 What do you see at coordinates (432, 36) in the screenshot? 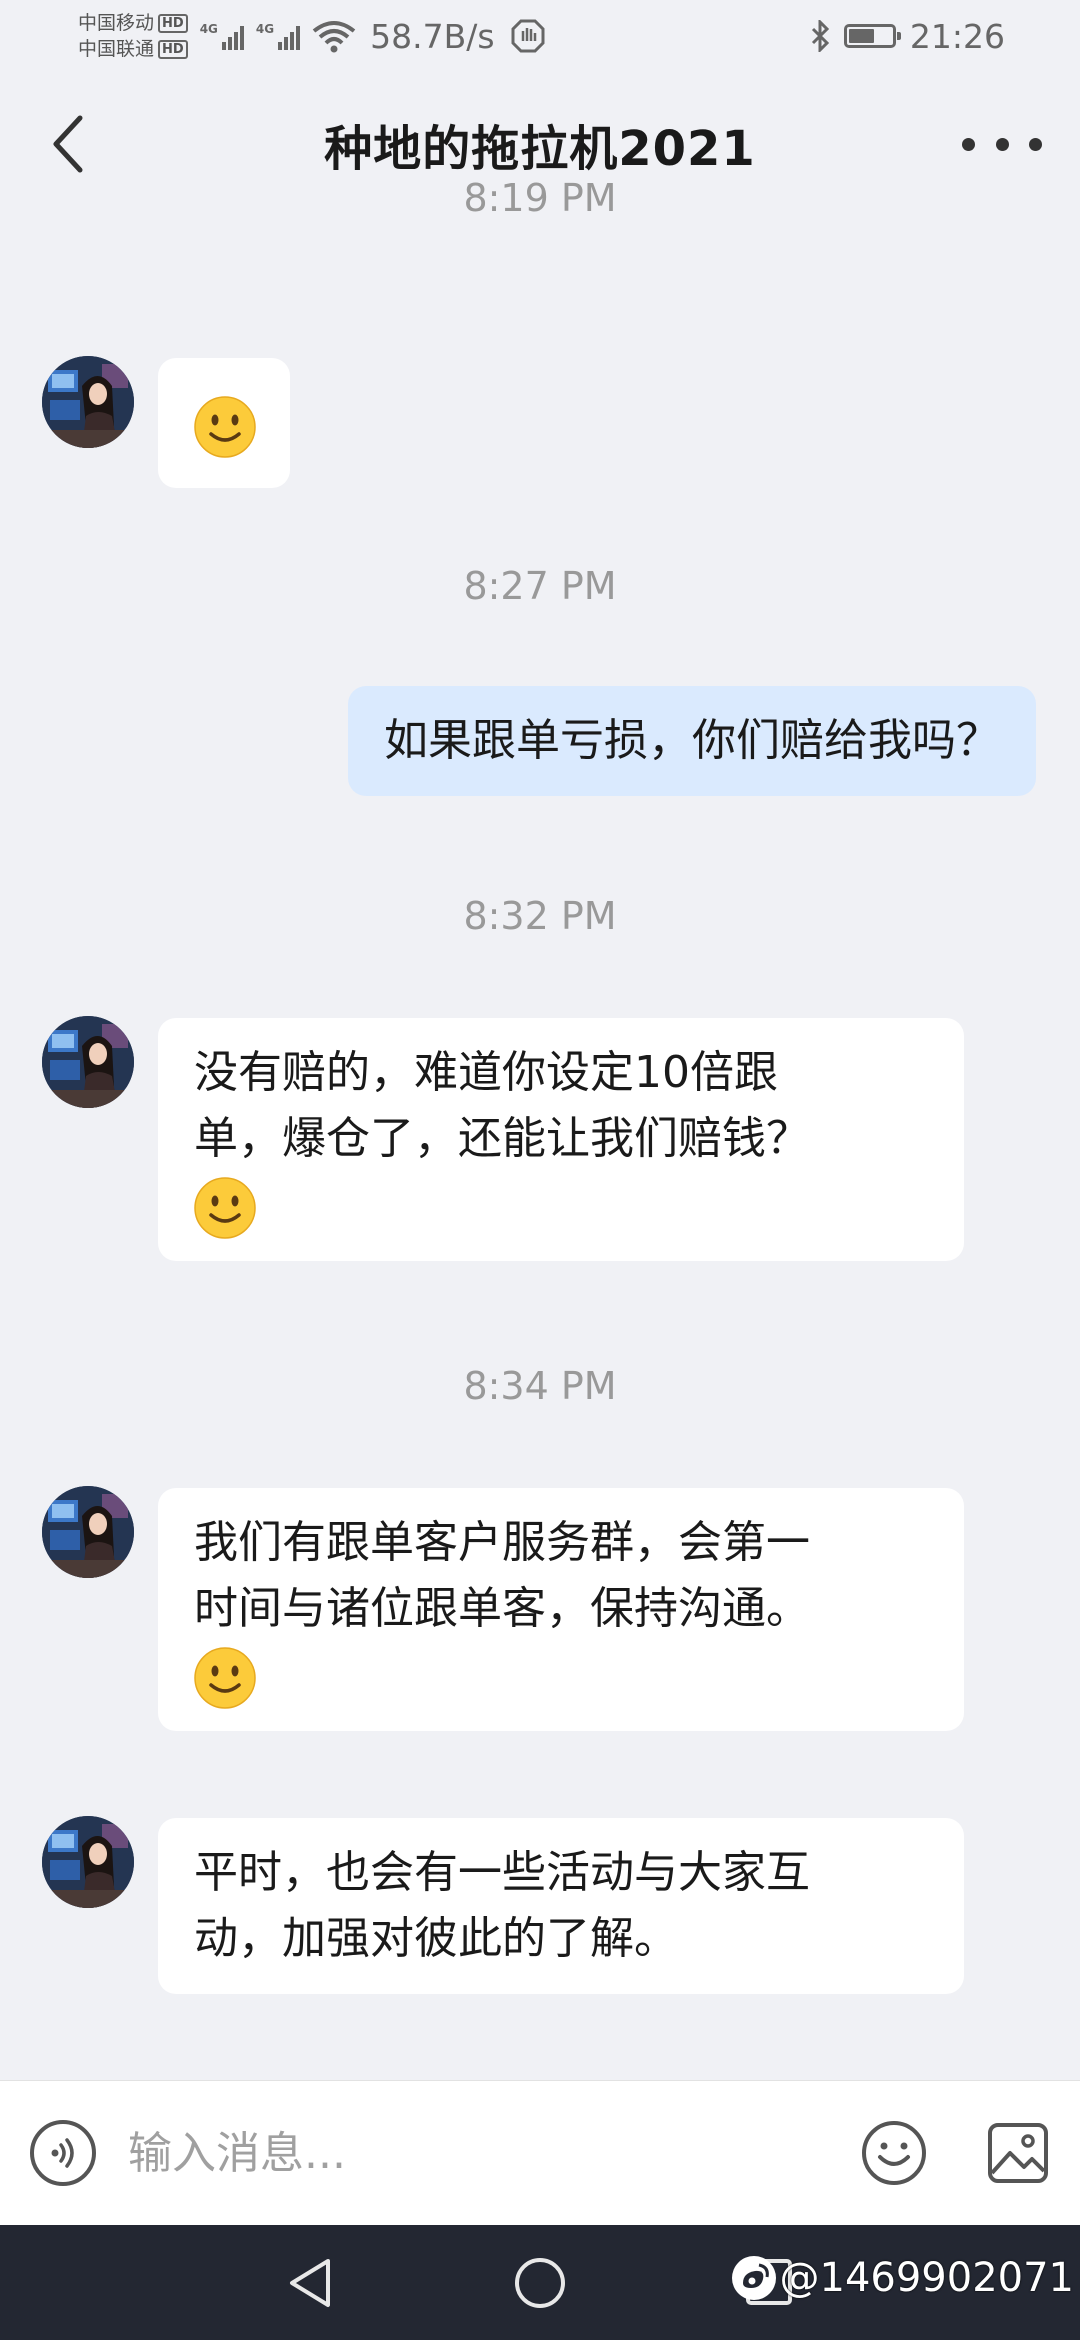
I see `net-speed: 58.7B/s` at bounding box center [432, 36].